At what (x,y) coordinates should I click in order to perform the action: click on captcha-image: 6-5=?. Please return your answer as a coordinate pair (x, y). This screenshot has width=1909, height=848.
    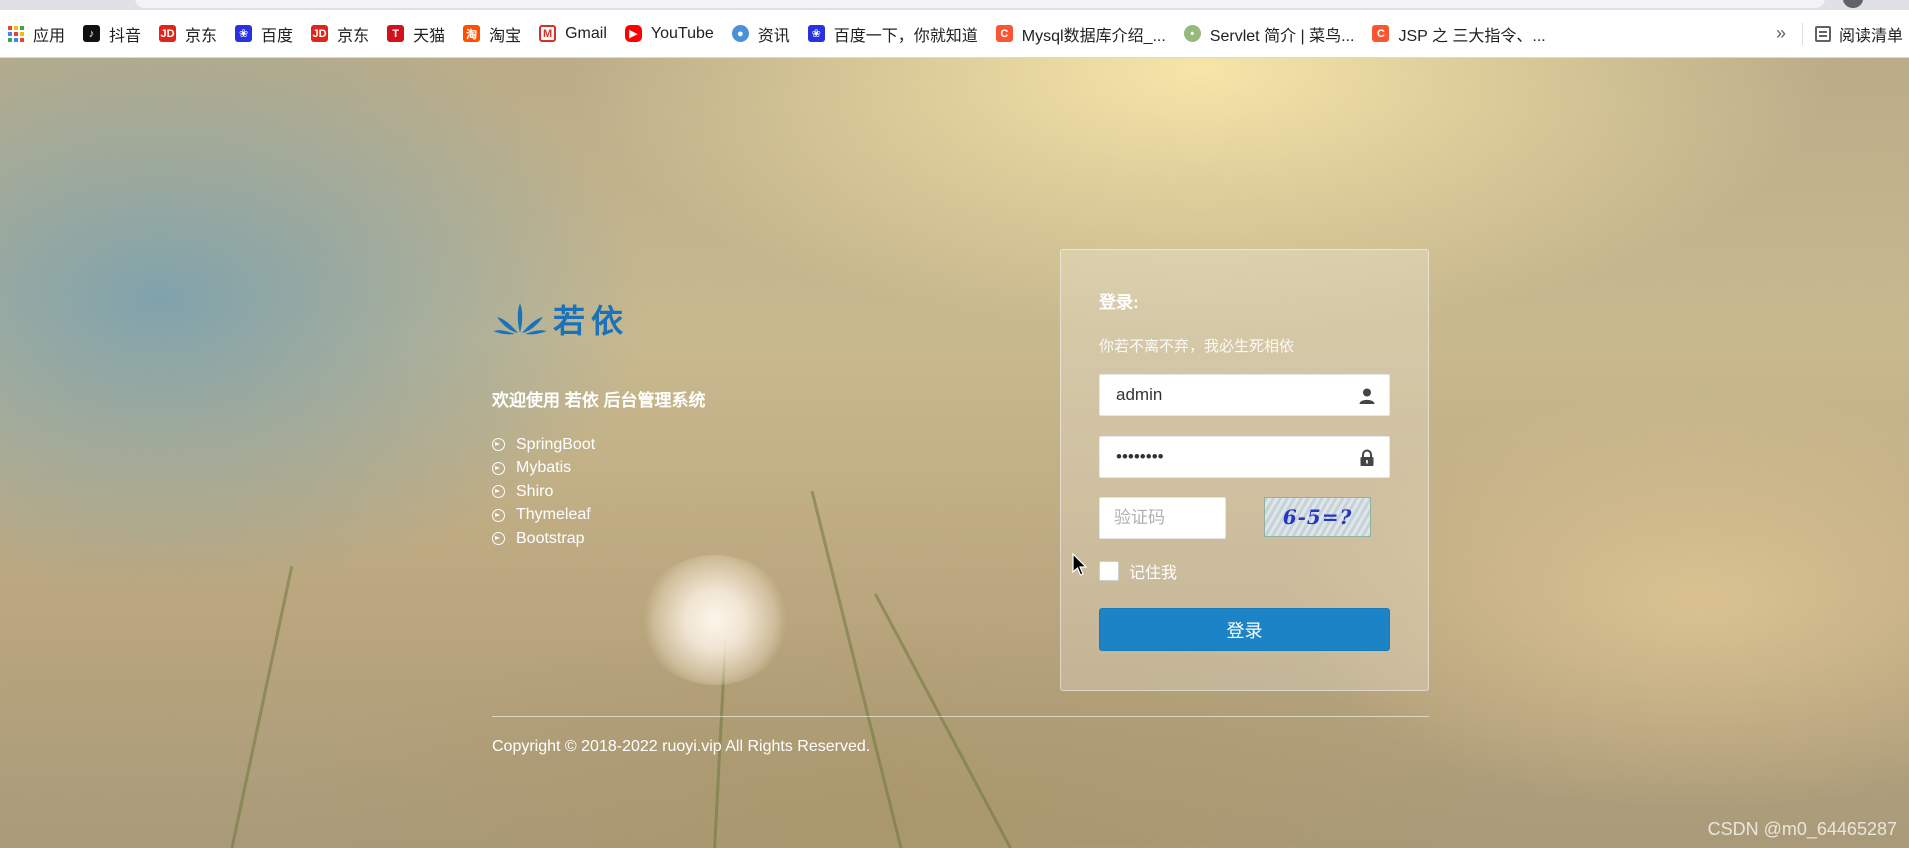
    Looking at the image, I should click on (1317, 517).